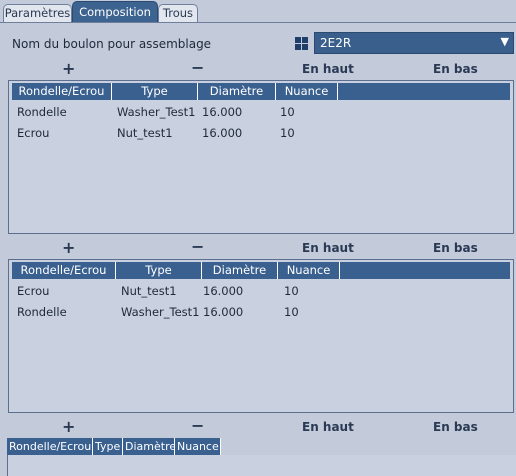 This screenshot has height=476, width=516. I want to click on move-down-button-2: En bas, so click(455, 248).